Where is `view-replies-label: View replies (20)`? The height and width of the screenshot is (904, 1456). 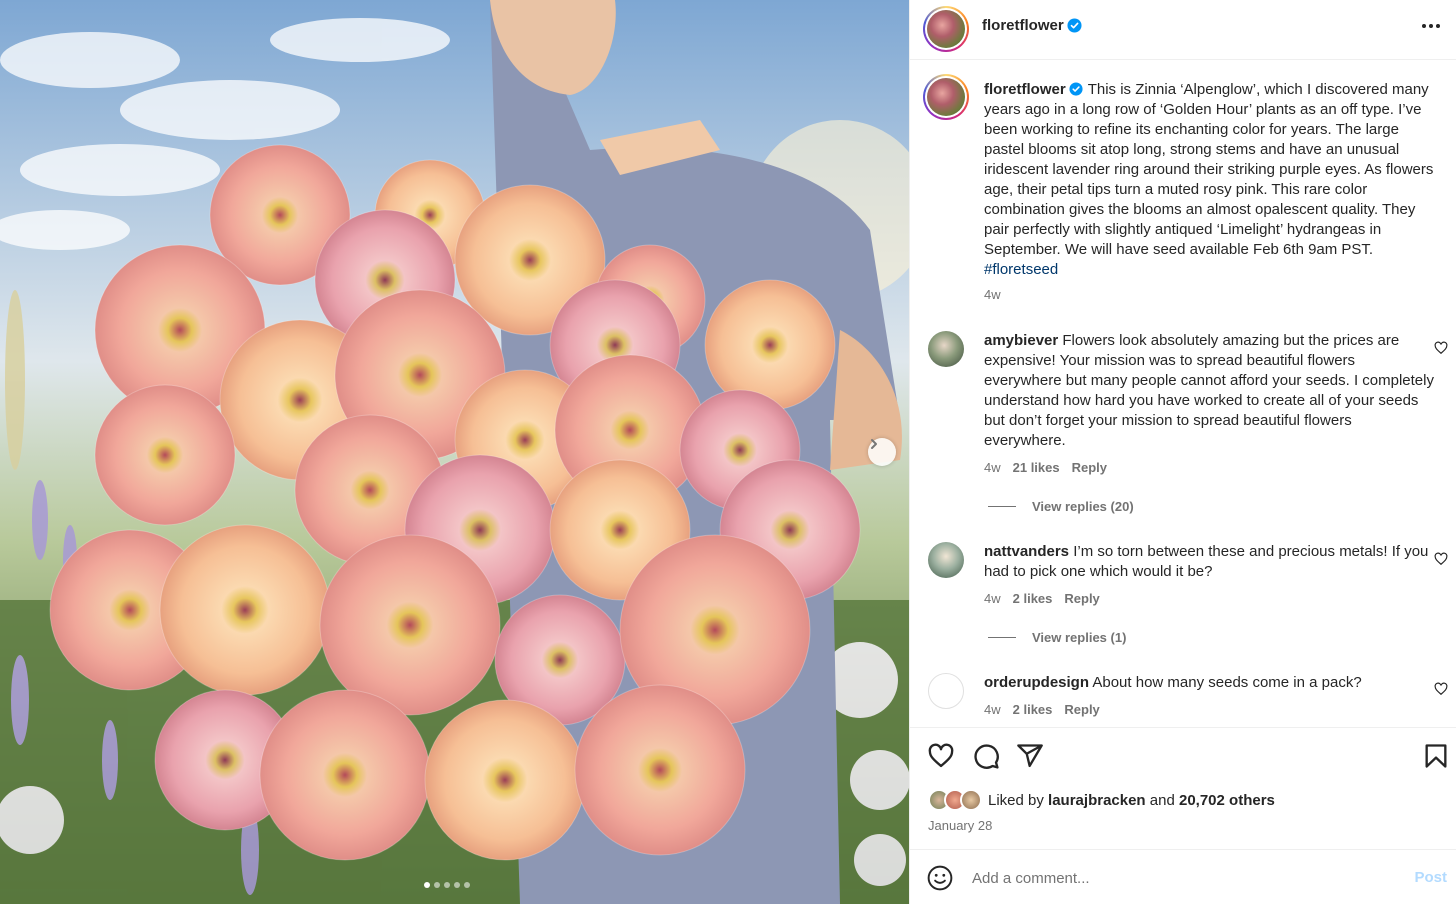 view-replies-label: View replies (20) is located at coordinates (1083, 506).